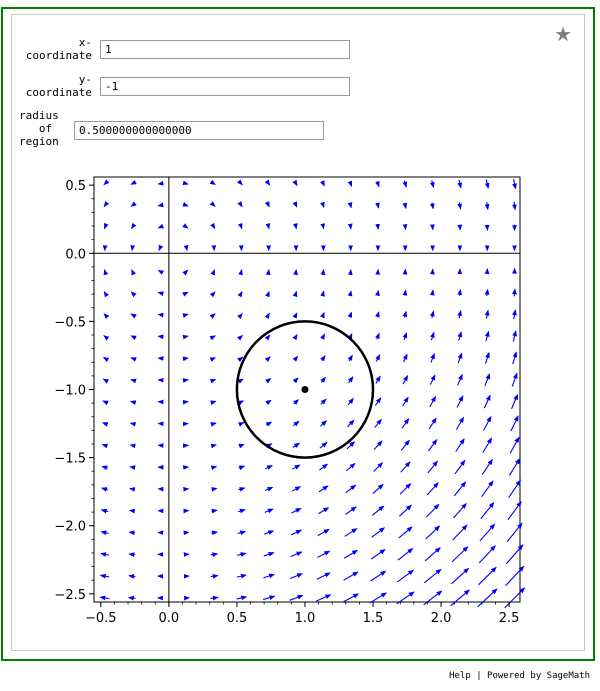  Describe the element at coordinates (70, 595) in the screenshot. I see `y-tick-label: −2.5` at that location.